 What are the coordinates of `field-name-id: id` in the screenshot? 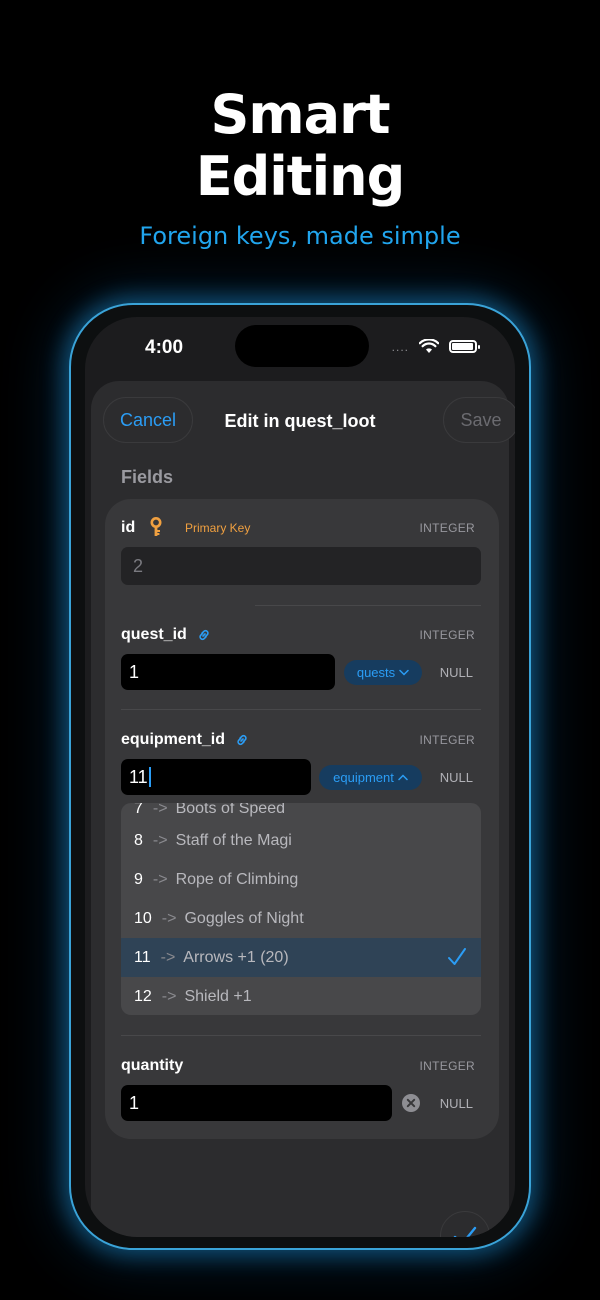 It's located at (128, 527).